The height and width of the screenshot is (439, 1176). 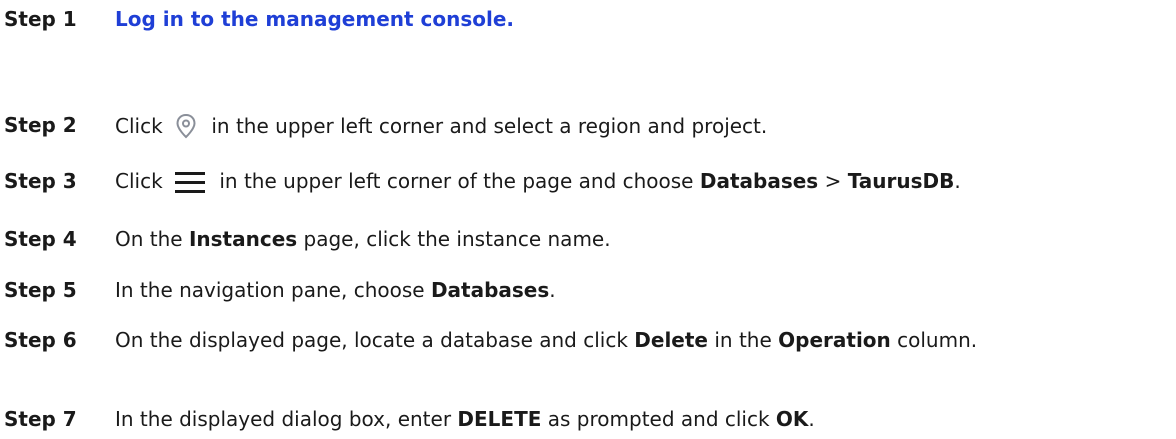 What do you see at coordinates (186, 128) in the screenshot?
I see `location-pin-icon` at bounding box center [186, 128].